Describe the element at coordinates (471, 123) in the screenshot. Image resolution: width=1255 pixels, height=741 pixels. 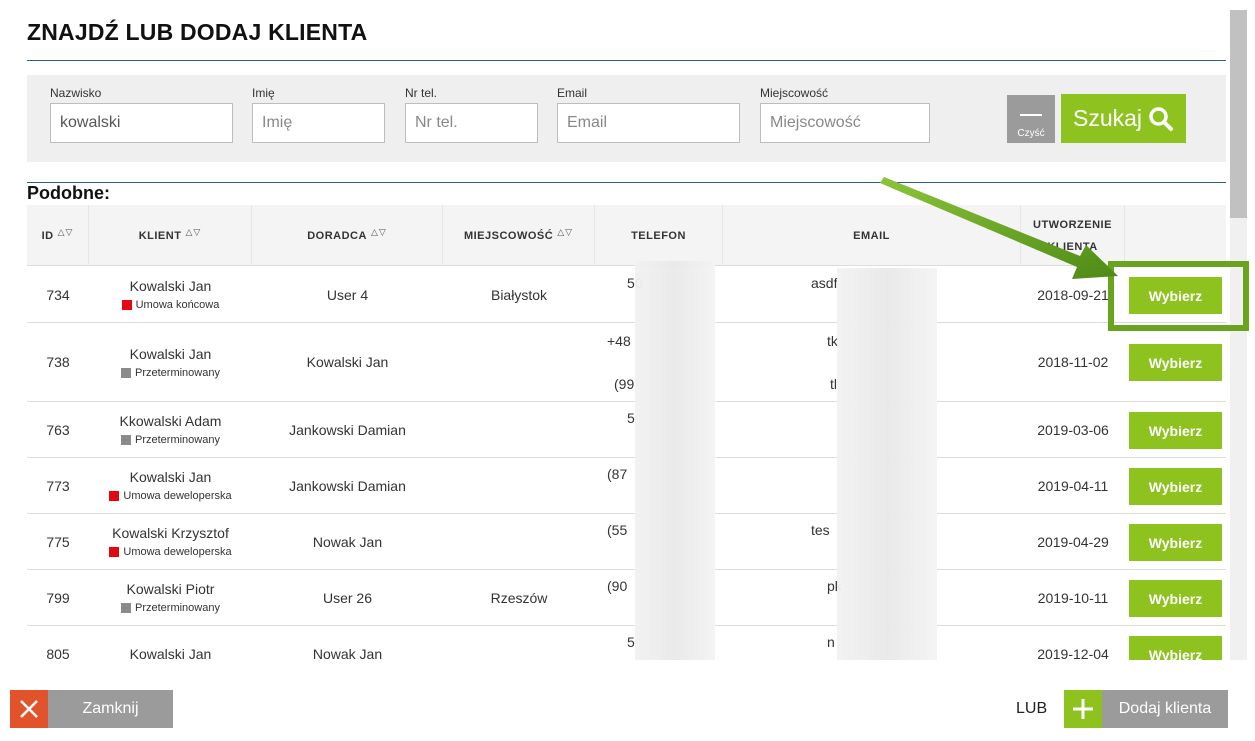
I see `phone-input` at that location.